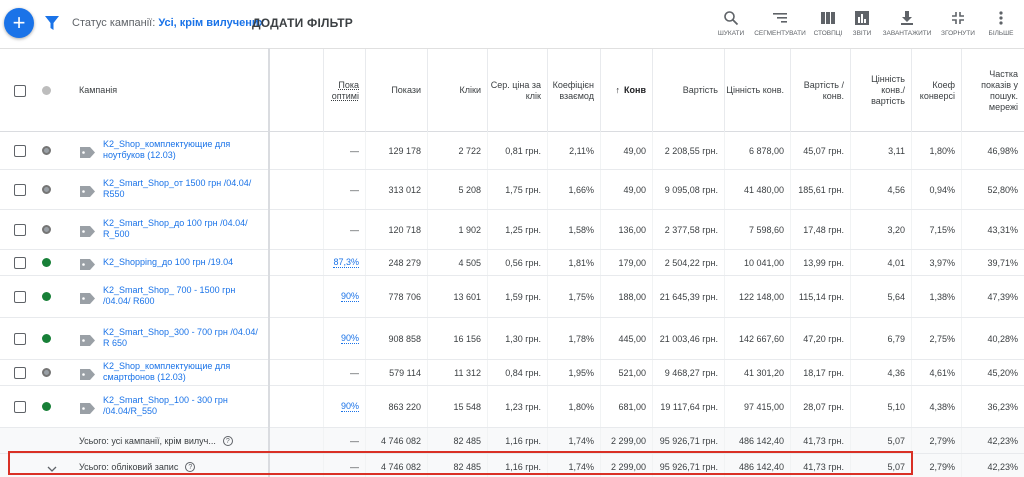 This screenshot has height=477, width=1024. What do you see at coordinates (958, 18) in the screenshot?
I see `collapse-icon` at bounding box center [958, 18].